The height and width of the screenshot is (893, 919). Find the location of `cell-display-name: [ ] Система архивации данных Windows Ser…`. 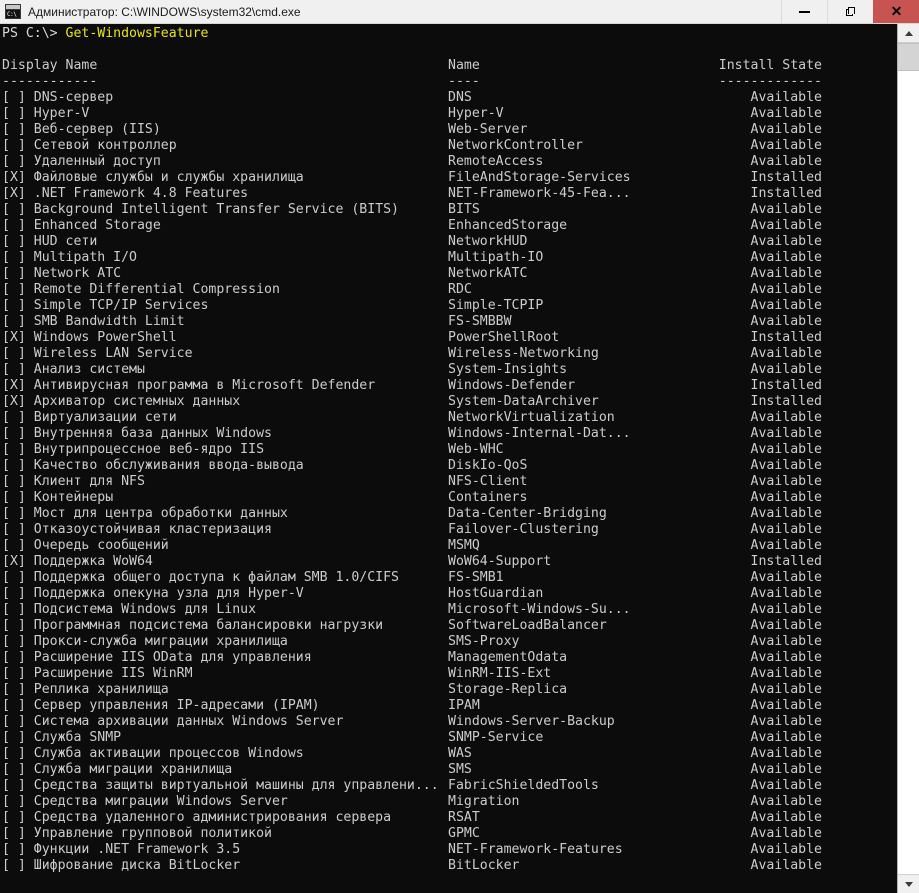

cell-display-name: [ ] Система архивации данных Windows Ser… is located at coordinates (173, 721).